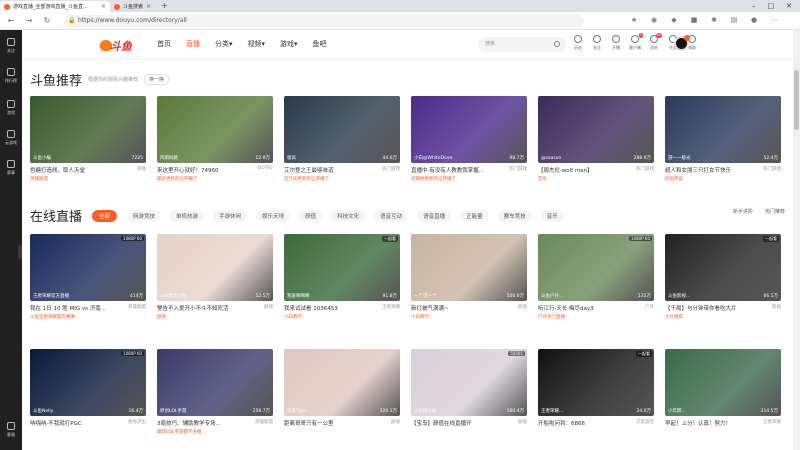 Image resolution: width=800 pixels, height=450 pixels. What do you see at coordinates (88, 129) in the screenshot?
I see `stream-thumbnail: 斗鱼小编 7225` at bounding box center [88, 129].